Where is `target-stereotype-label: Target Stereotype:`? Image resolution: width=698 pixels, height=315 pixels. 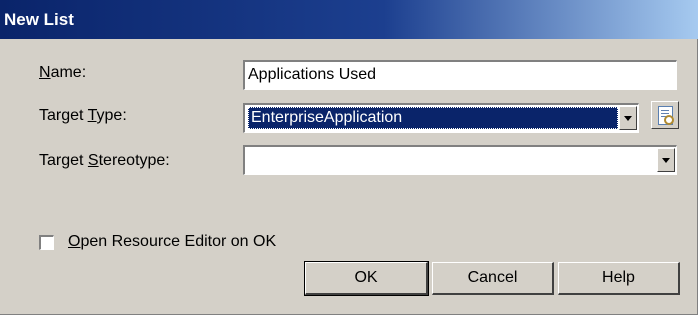 target-stereotype-label: Target Stereotype: is located at coordinates (104, 161).